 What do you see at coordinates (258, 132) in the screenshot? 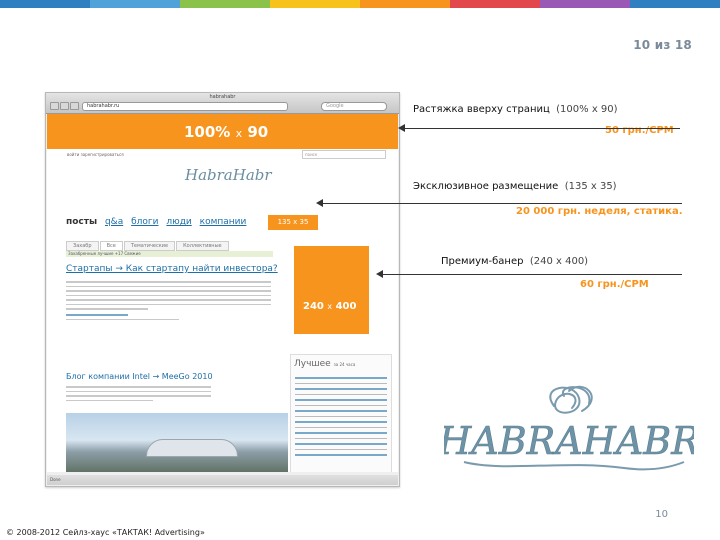
I see `top-banner-height: 90` at bounding box center [258, 132].